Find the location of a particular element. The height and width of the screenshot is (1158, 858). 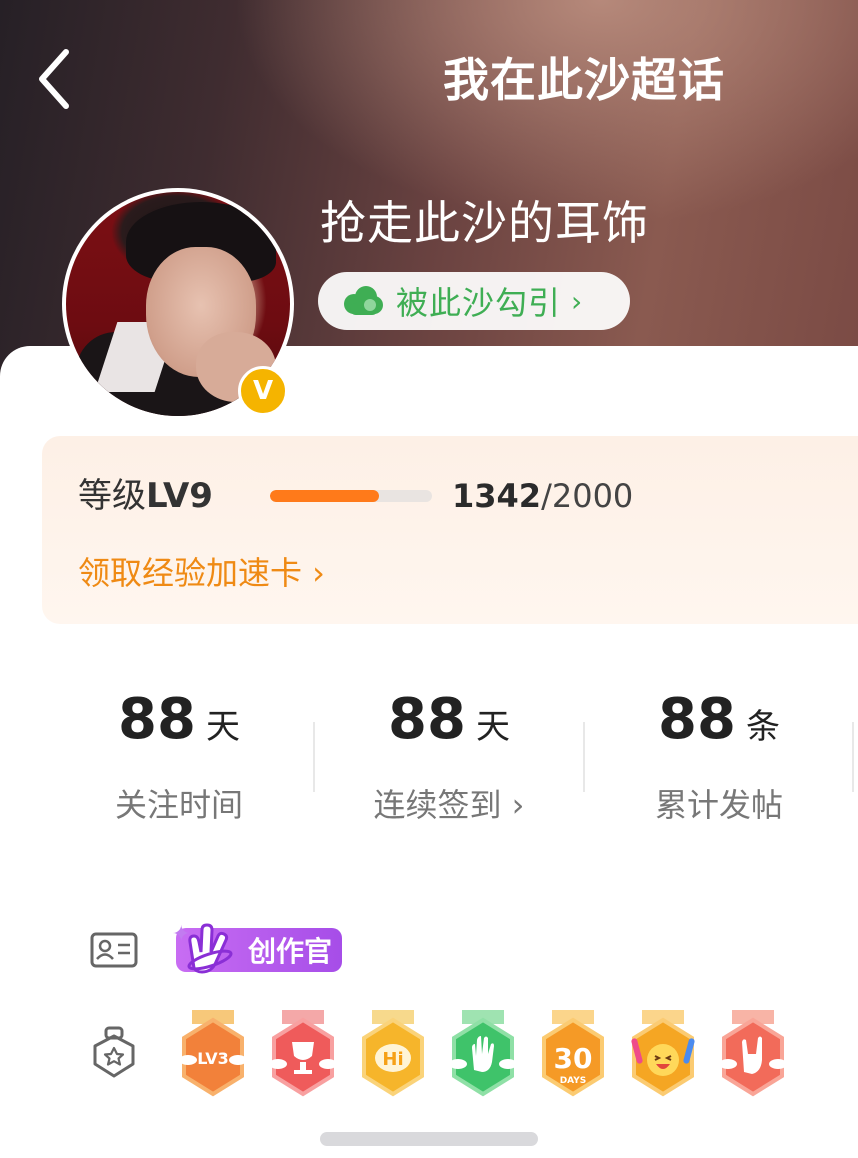

cloud-icon is located at coordinates (363, 300).